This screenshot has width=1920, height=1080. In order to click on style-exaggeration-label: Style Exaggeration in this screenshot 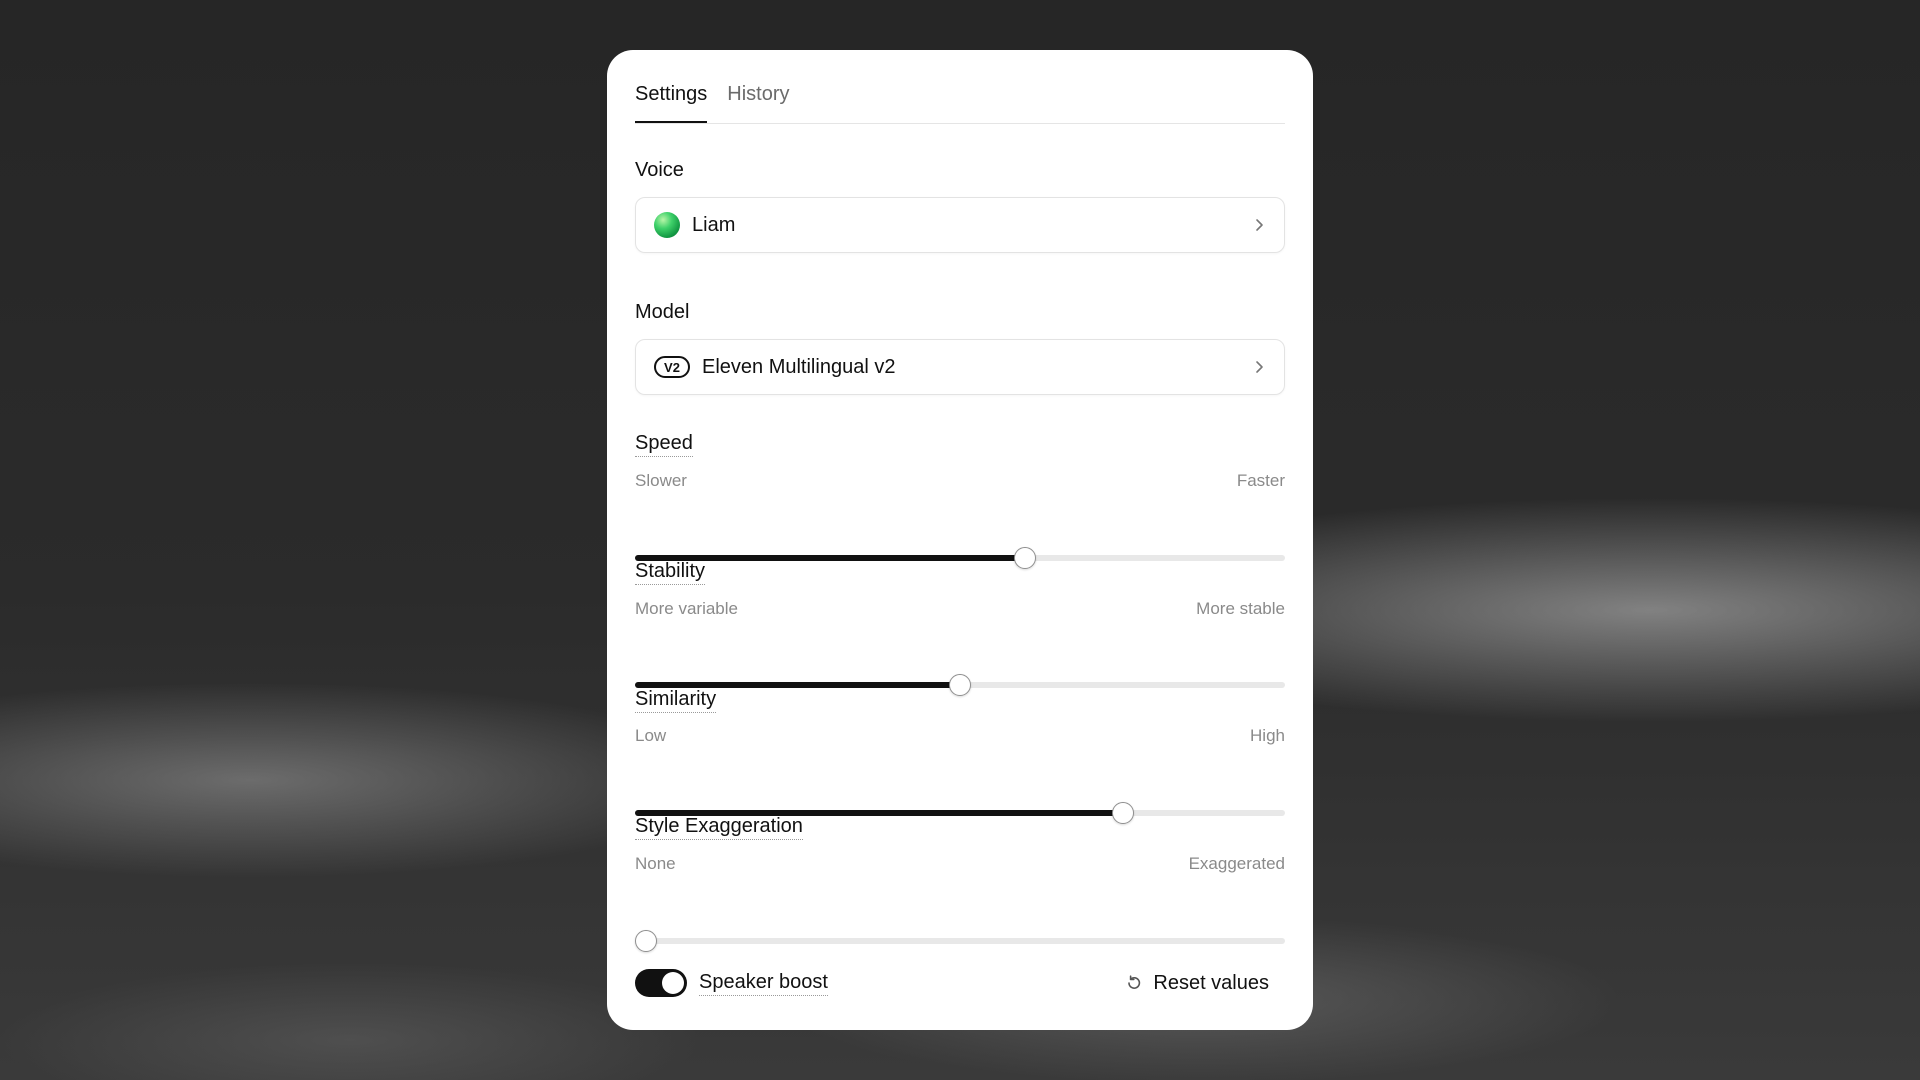, I will do `click(719, 827)`.